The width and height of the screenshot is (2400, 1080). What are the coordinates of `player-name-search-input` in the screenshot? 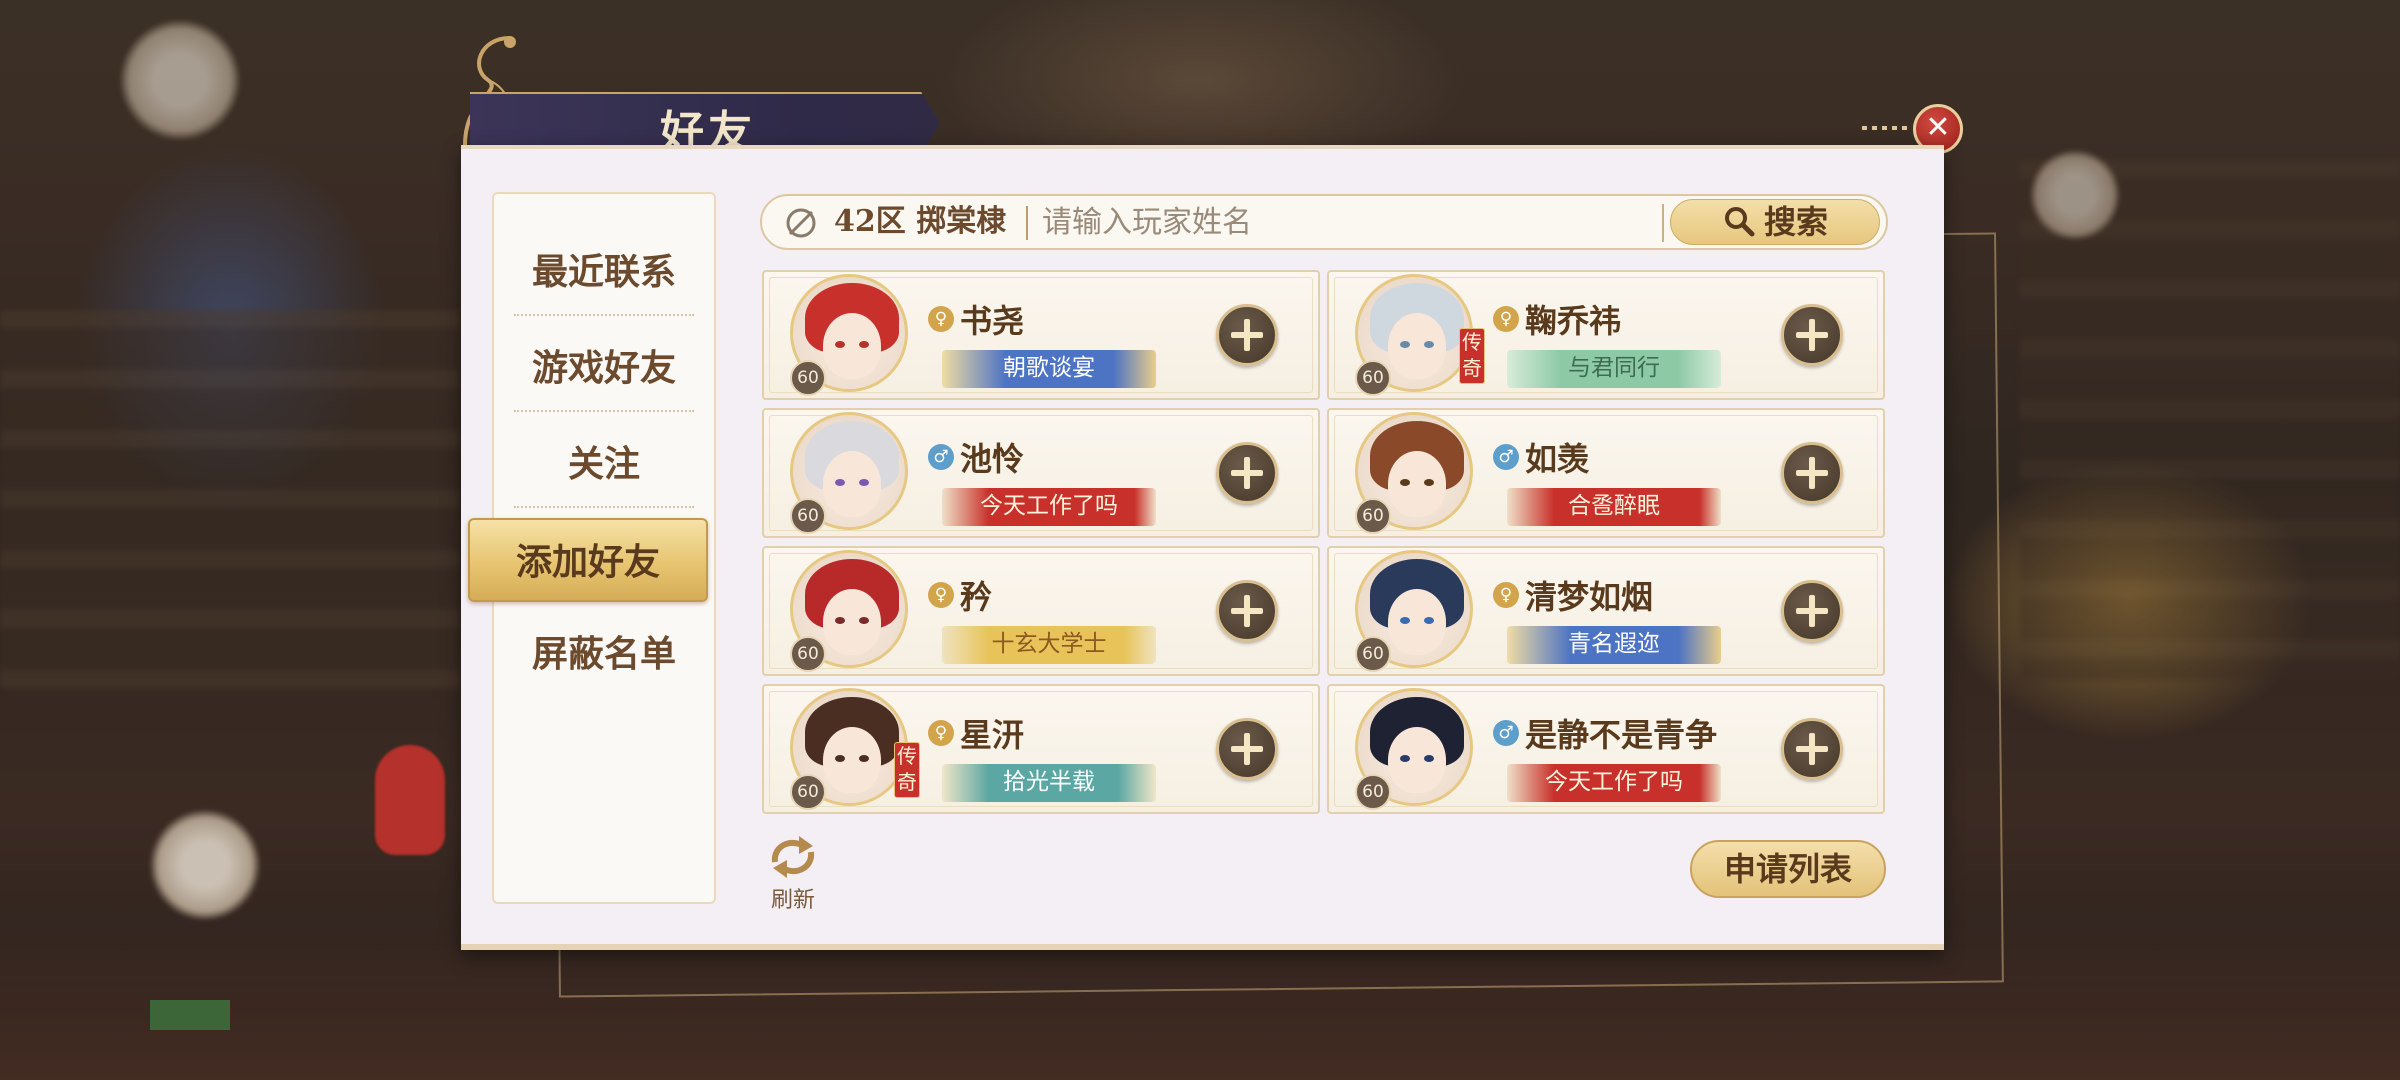 It's located at (1352, 222).